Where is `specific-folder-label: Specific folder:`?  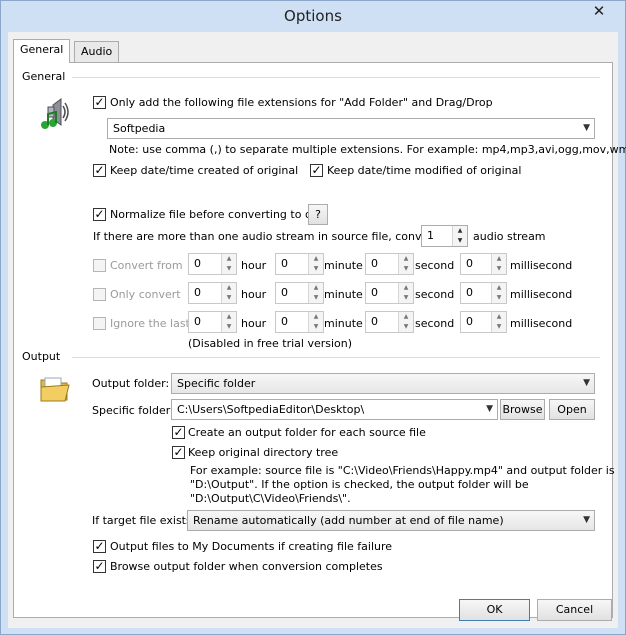
specific-folder-label: Specific folder: is located at coordinates (133, 410).